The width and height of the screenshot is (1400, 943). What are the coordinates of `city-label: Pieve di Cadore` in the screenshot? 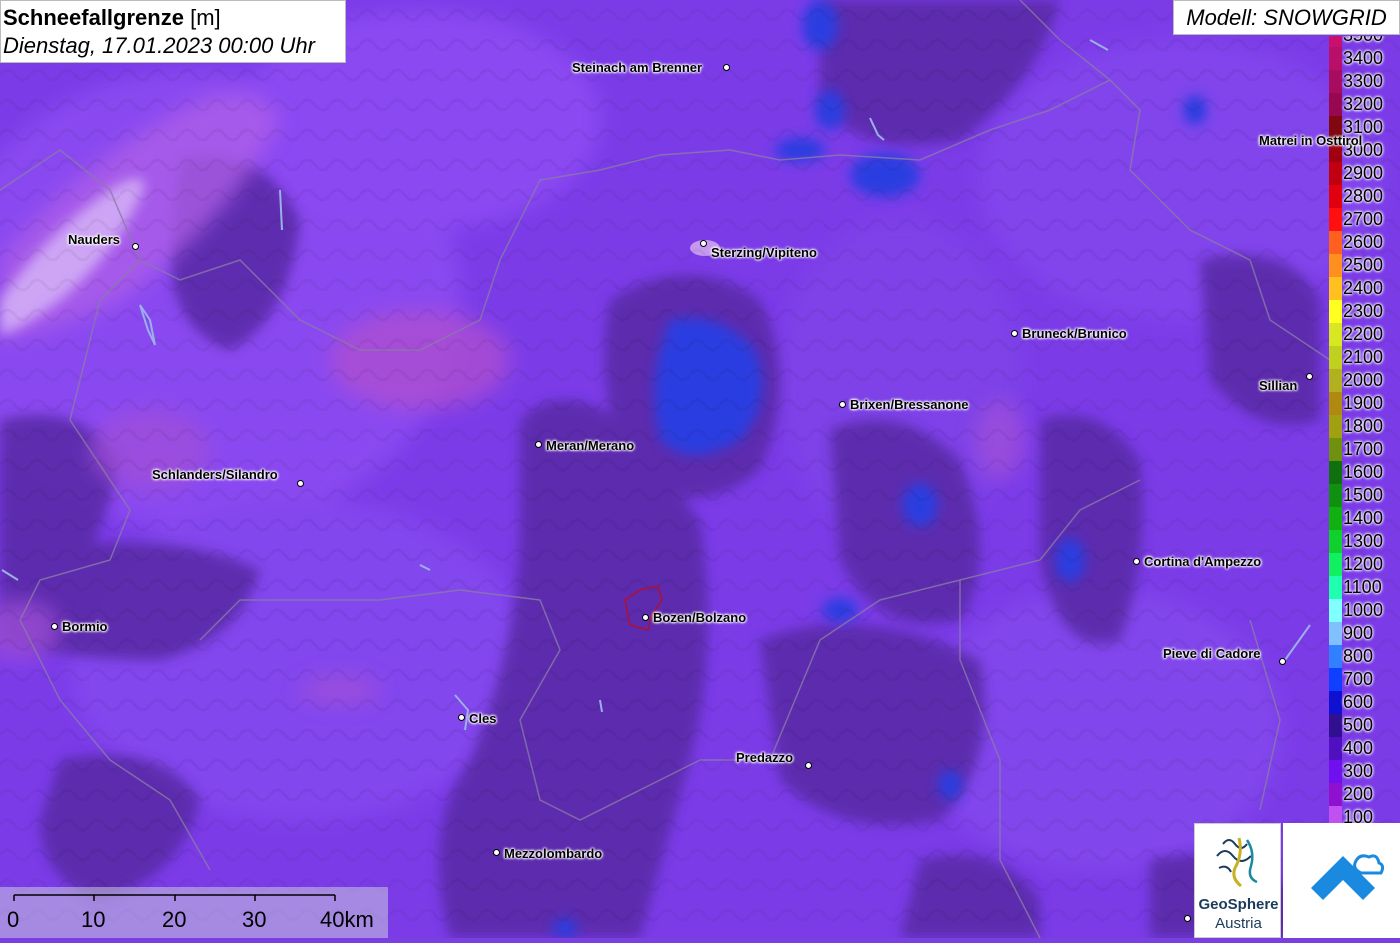 It's located at (1212, 653).